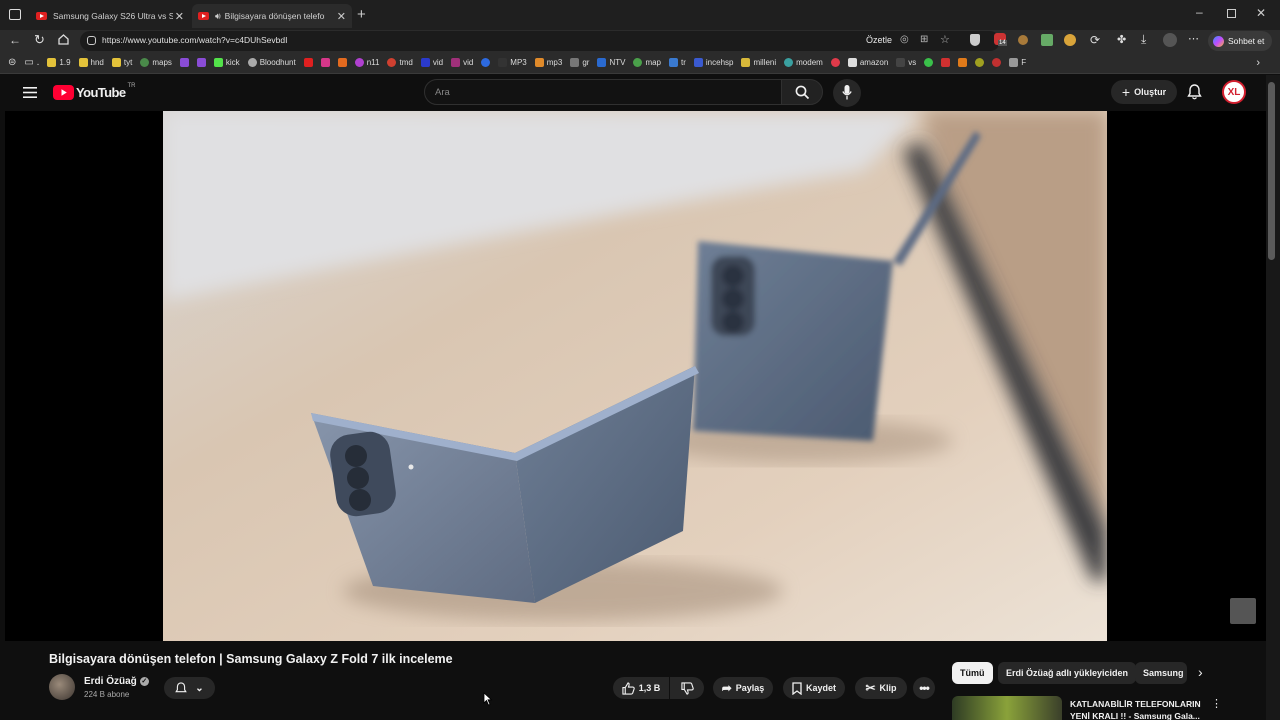 The height and width of the screenshot is (720, 1280). What do you see at coordinates (888, 688) in the screenshot?
I see `clip-label: Klip` at bounding box center [888, 688].